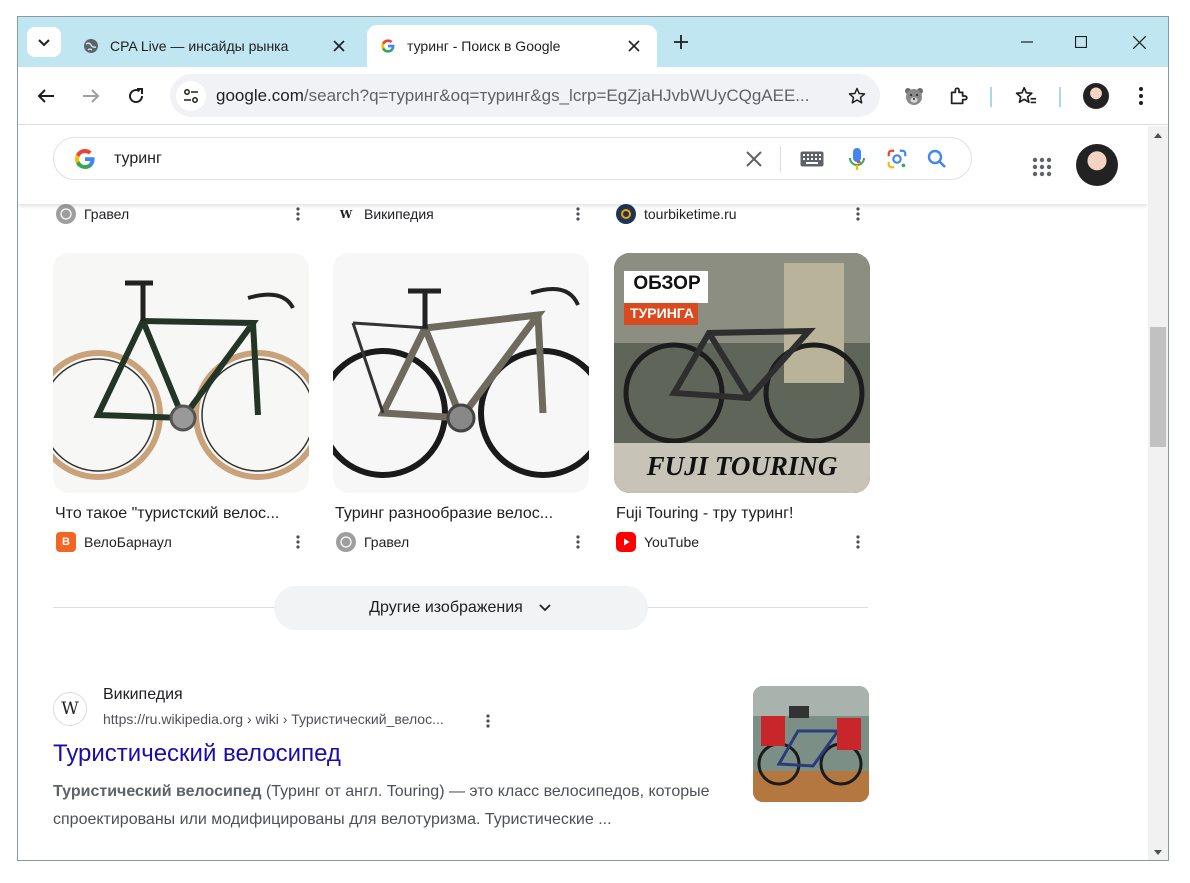 This screenshot has height=883, width=1190. What do you see at coordinates (488, 721) in the screenshot?
I see `result-more-options-icon` at bounding box center [488, 721].